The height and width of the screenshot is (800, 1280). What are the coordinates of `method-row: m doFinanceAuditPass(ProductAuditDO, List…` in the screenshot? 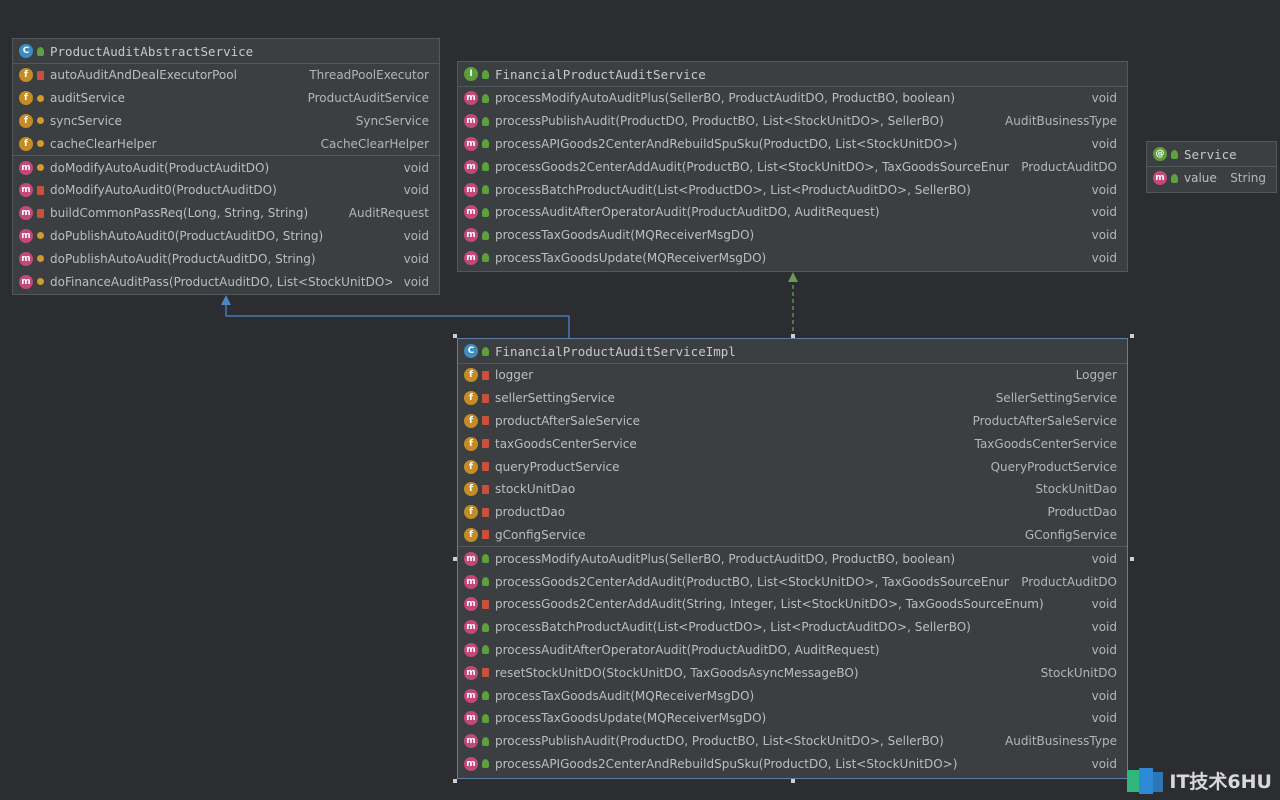 It's located at (226, 281).